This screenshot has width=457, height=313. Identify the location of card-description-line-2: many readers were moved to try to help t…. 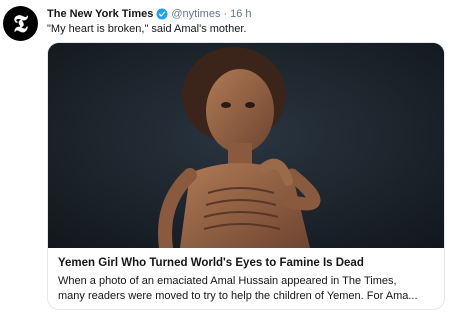
(238, 296).